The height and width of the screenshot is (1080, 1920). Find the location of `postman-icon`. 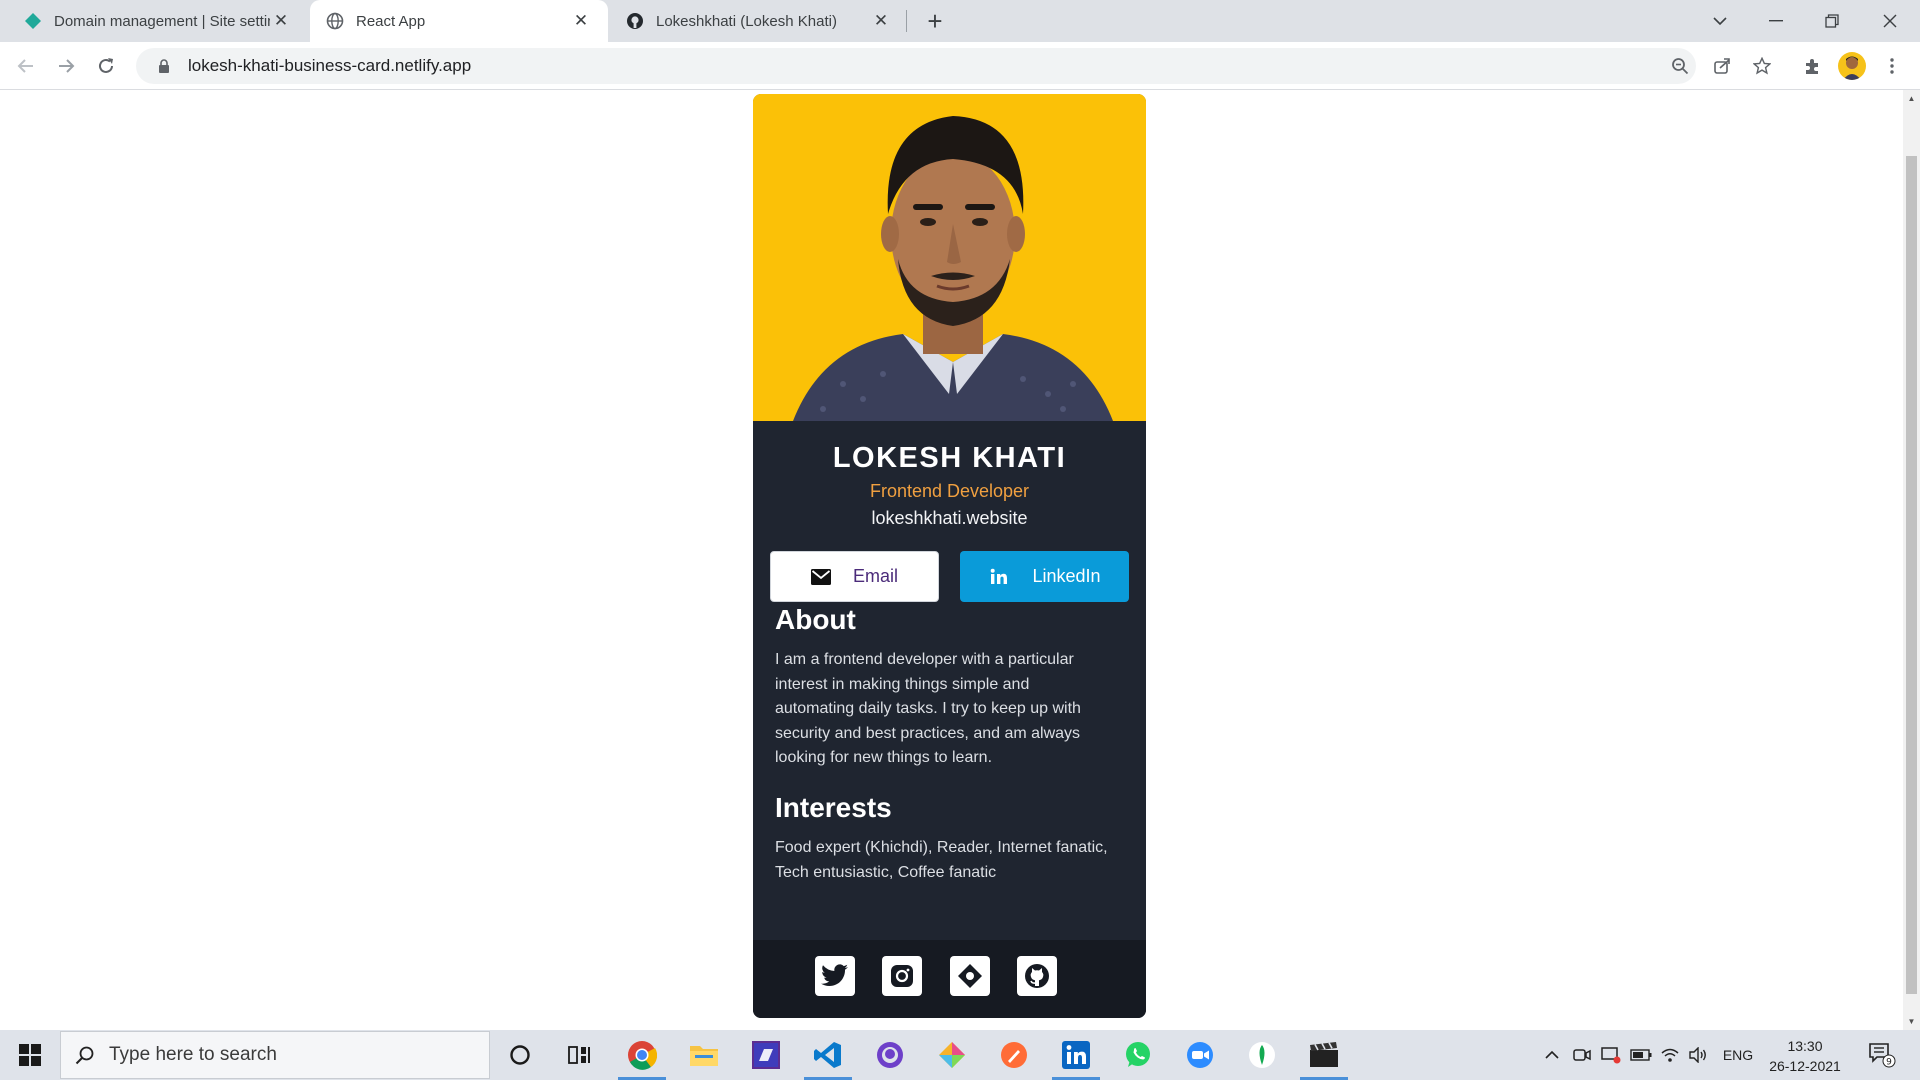

postman-icon is located at coordinates (1014, 1055).